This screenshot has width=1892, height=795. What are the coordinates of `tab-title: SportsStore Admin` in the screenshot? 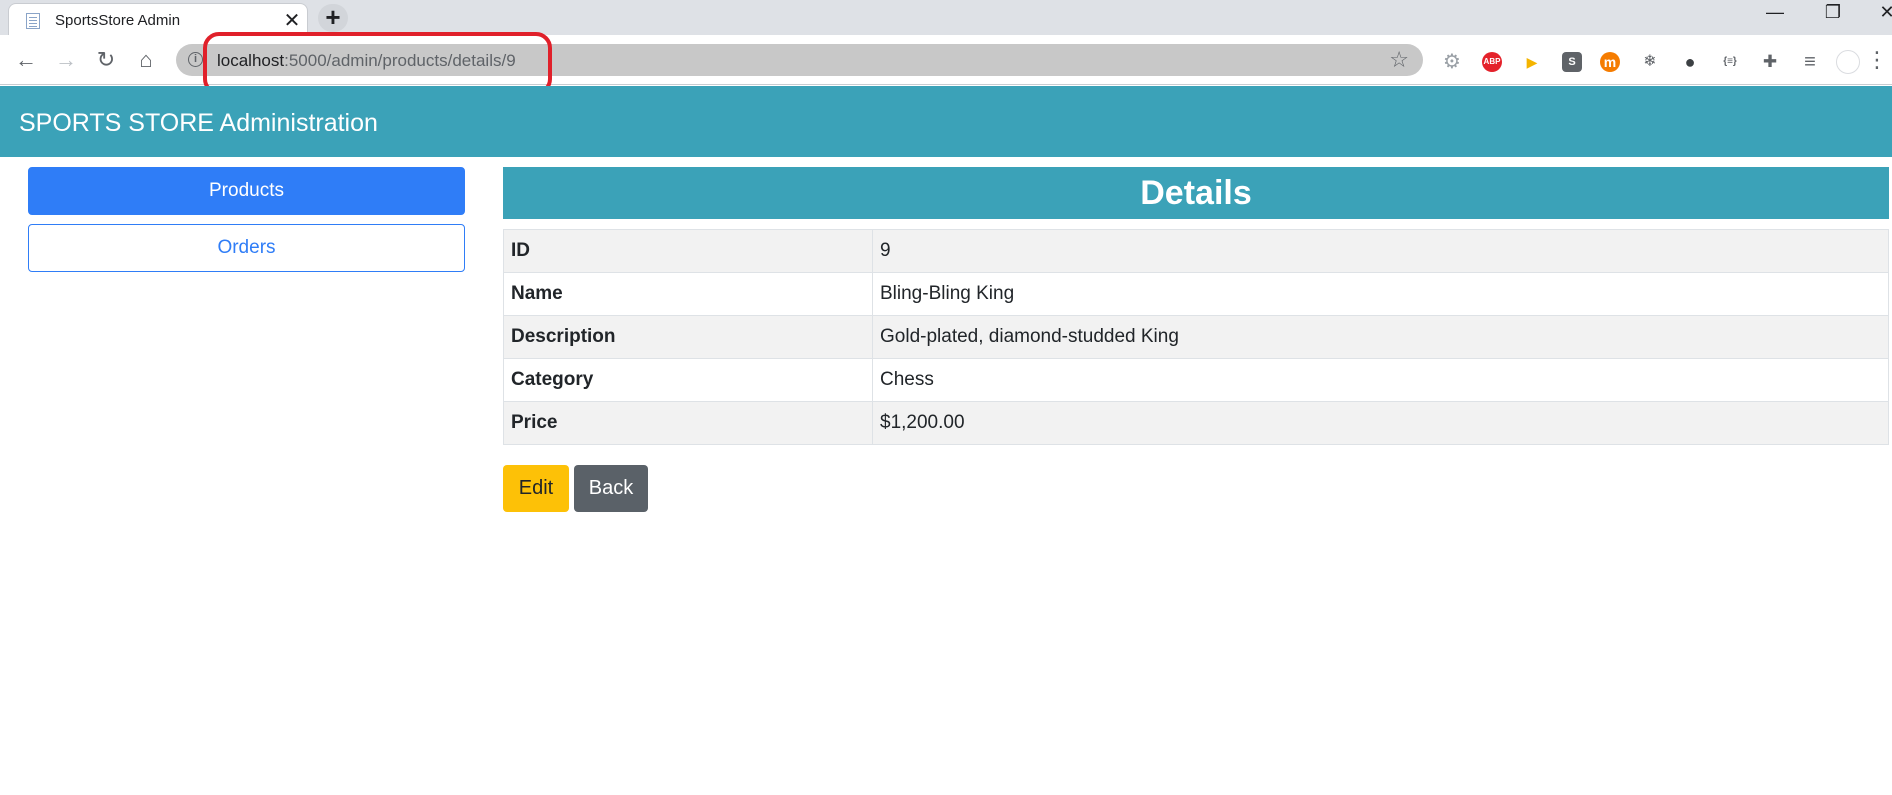 It's located at (118, 20).